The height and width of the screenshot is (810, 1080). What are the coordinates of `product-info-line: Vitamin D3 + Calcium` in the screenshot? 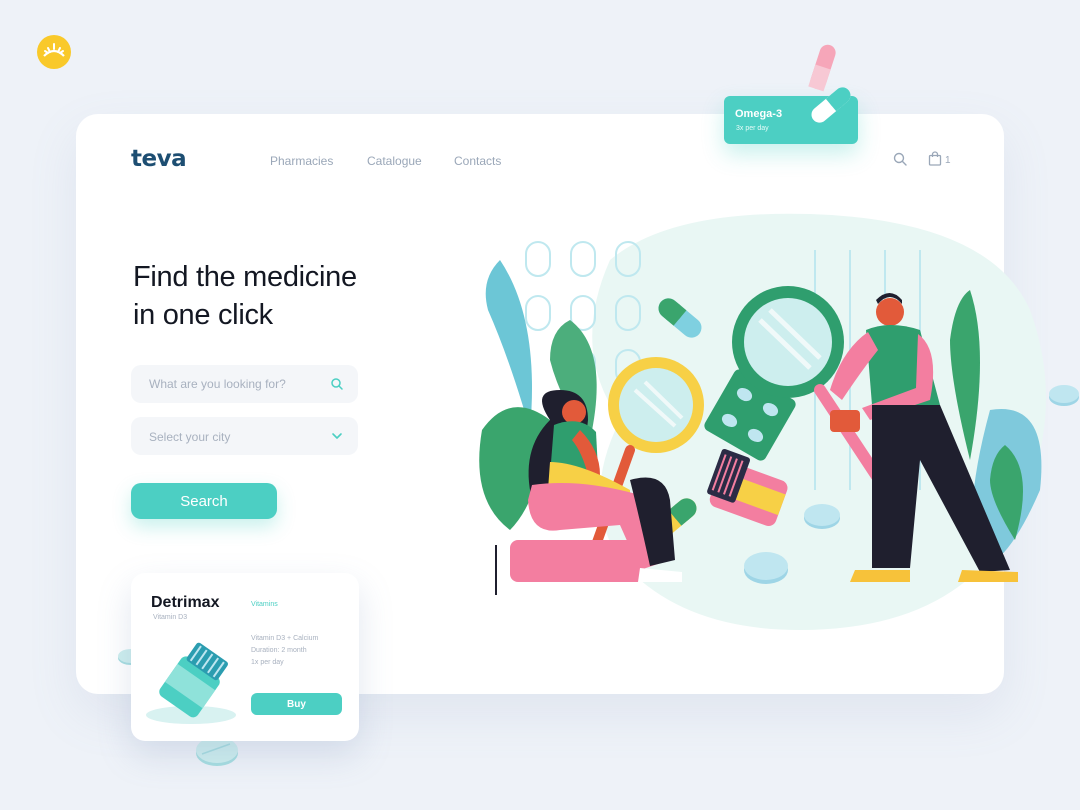 It's located at (285, 638).